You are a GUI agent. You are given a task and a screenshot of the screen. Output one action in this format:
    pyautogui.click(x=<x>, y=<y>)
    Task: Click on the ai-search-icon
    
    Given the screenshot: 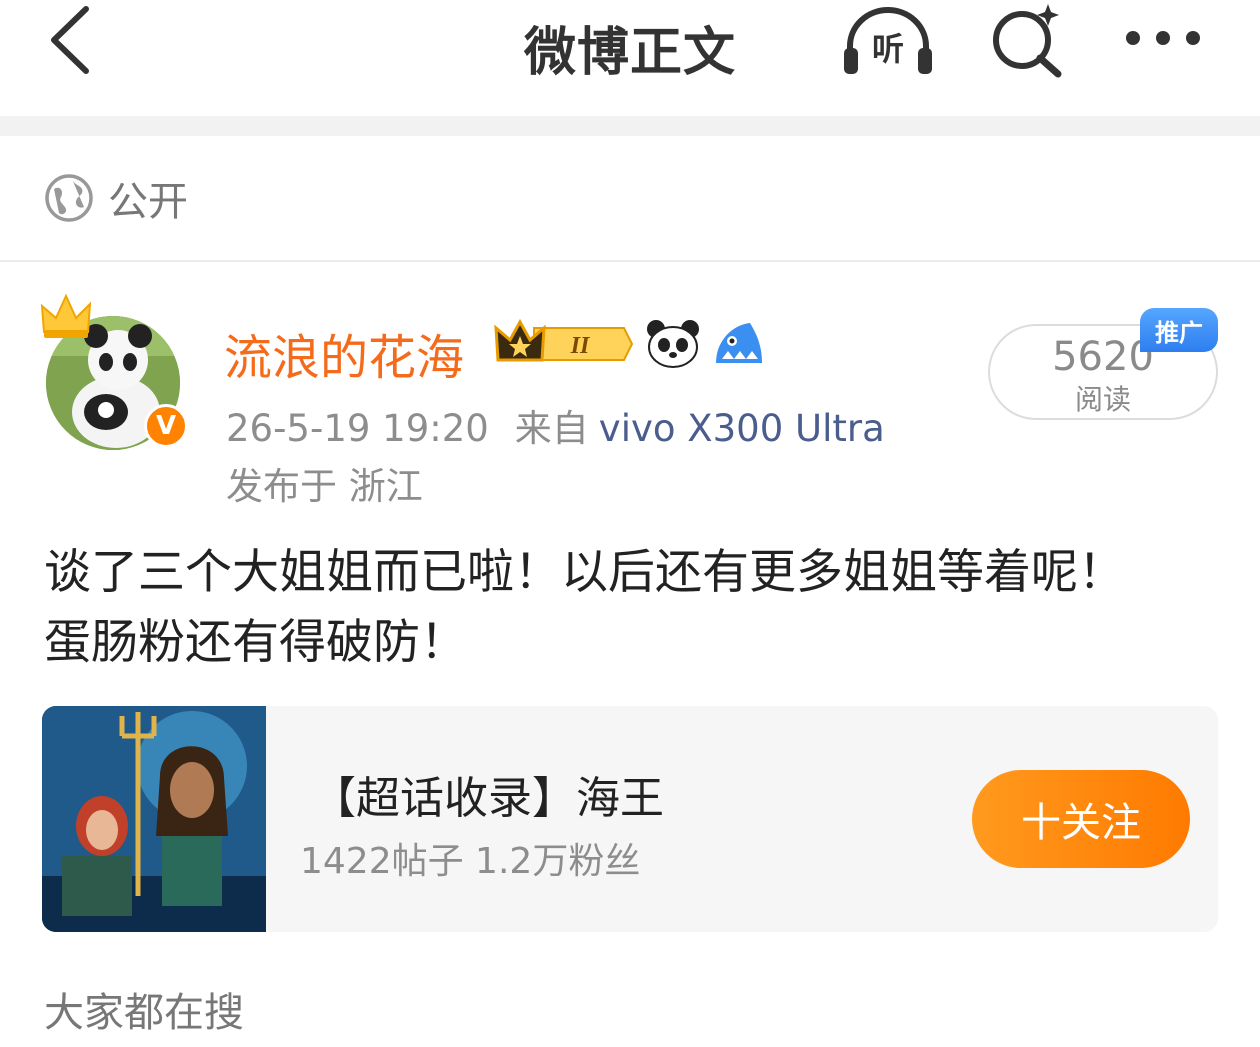 What is the action you would take?
    pyautogui.click(x=1027, y=41)
    